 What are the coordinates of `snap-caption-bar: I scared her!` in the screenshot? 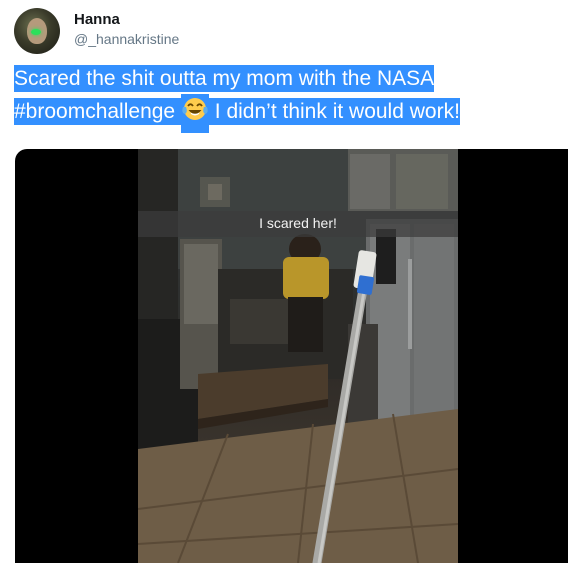 It's located at (298, 224).